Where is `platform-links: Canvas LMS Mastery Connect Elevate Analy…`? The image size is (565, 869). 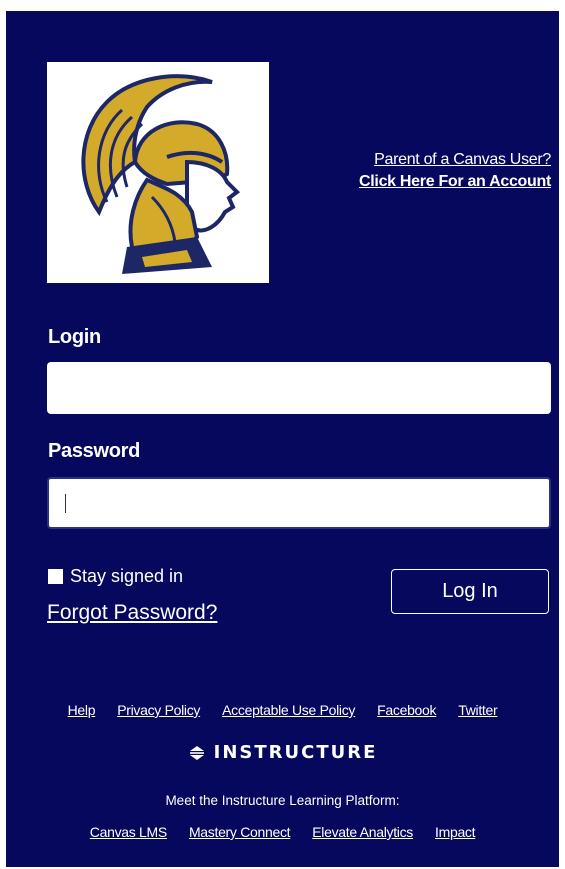
platform-links: Canvas LMS Mastery Connect Elevate Analy… is located at coordinates (282, 832).